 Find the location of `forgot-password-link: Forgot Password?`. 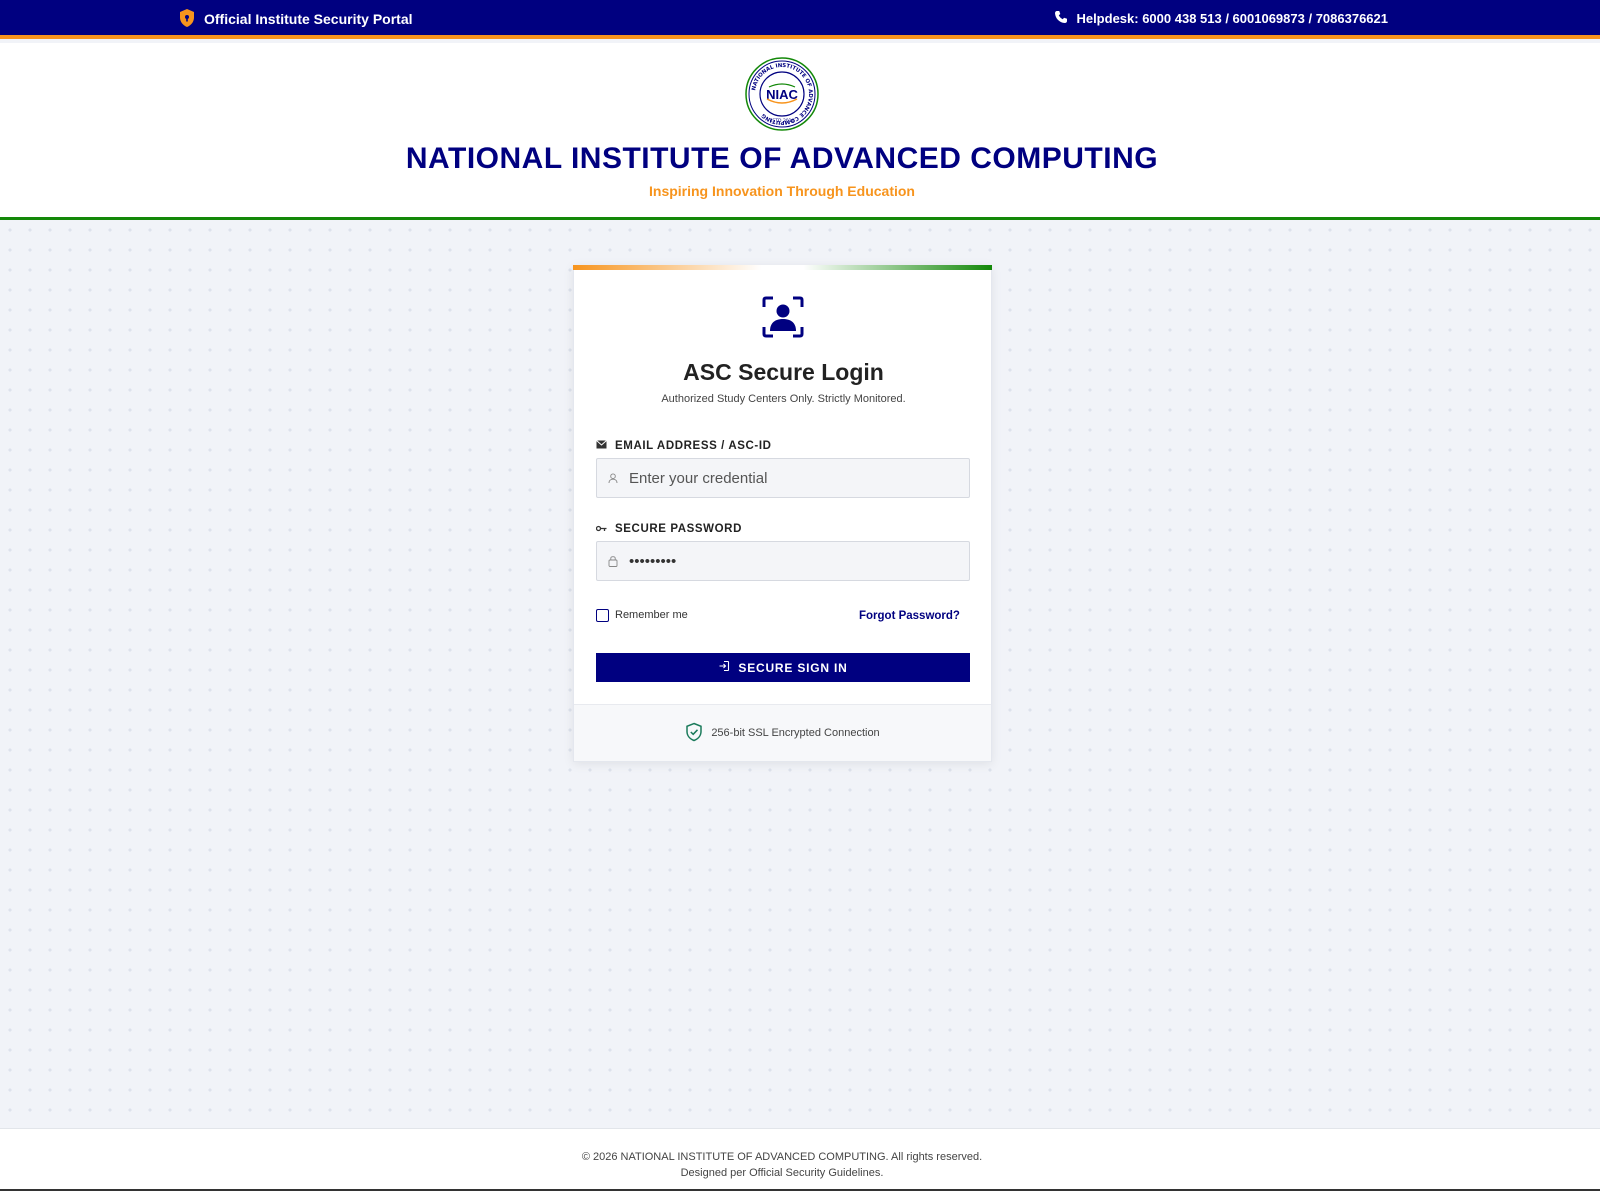

forgot-password-link: Forgot Password? is located at coordinates (909, 616).